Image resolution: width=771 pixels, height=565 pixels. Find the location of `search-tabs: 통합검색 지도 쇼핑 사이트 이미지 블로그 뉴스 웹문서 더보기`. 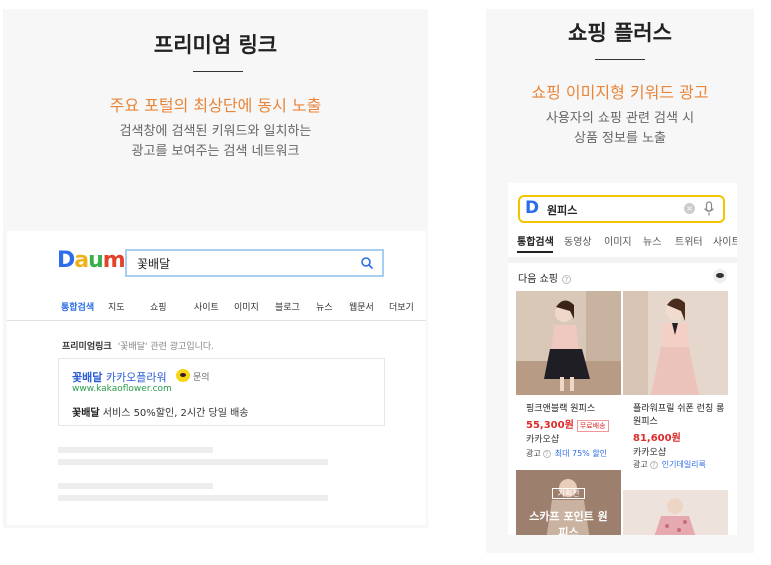

search-tabs: 통합검색 지도 쇼핑 사이트 이미지 블로그 뉴스 웹문서 더보기 is located at coordinates (216, 309).